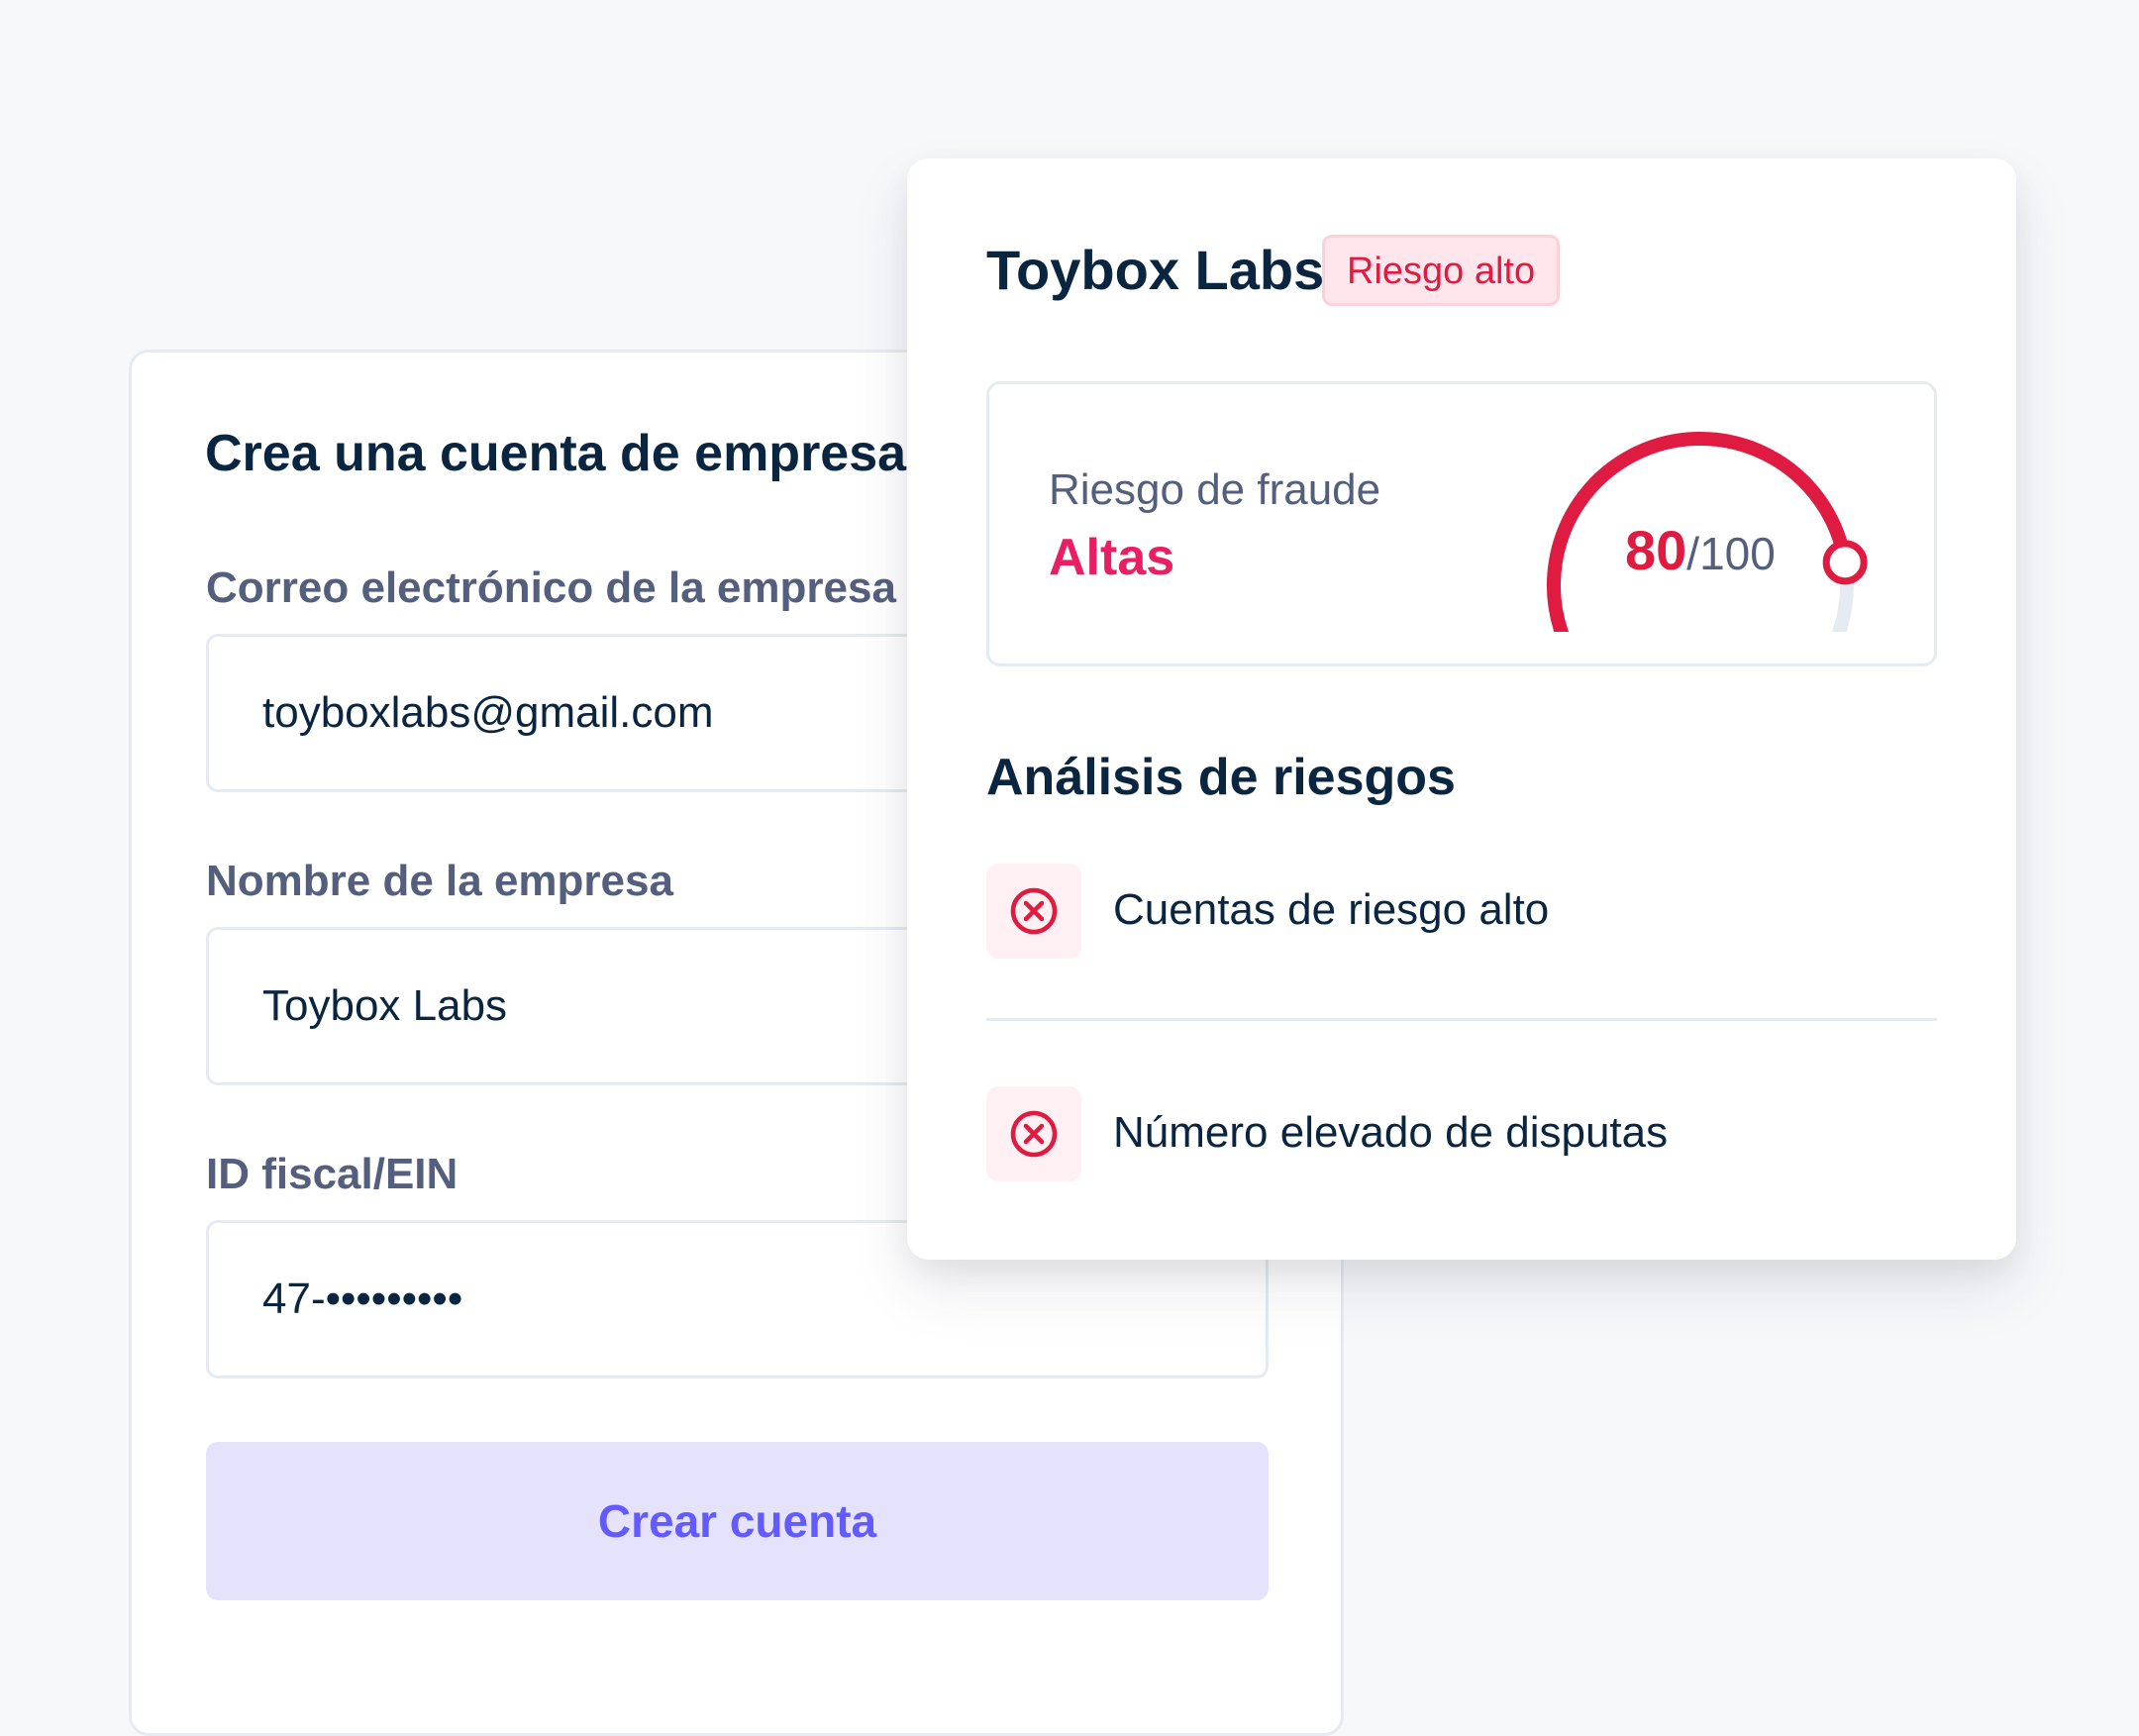 This screenshot has height=1736, width=2139. What do you see at coordinates (1155, 270) in the screenshot?
I see `company-name-heading: Toybox Labs` at bounding box center [1155, 270].